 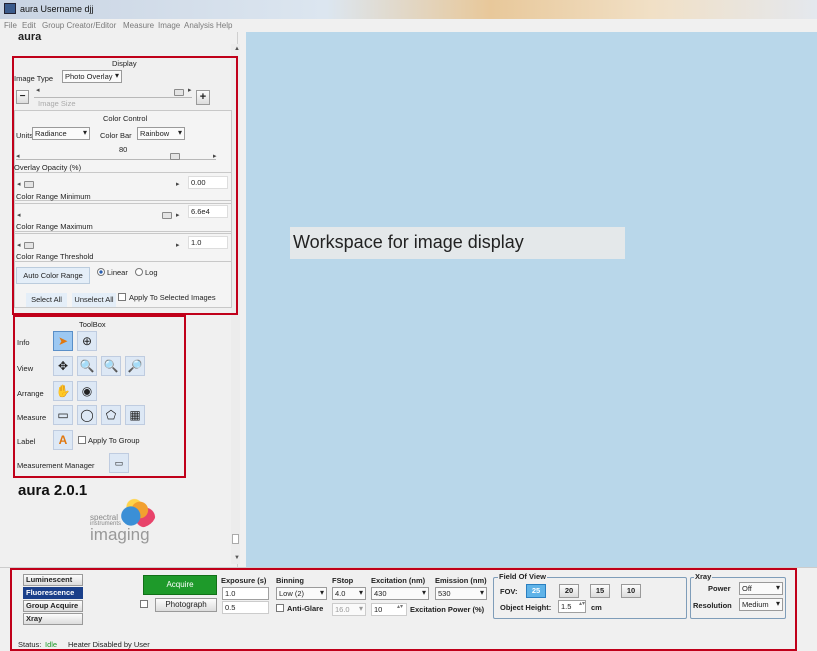 What do you see at coordinates (55, 256) in the screenshot?
I see `thr-label: Color Range Threshold` at bounding box center [55, 256].